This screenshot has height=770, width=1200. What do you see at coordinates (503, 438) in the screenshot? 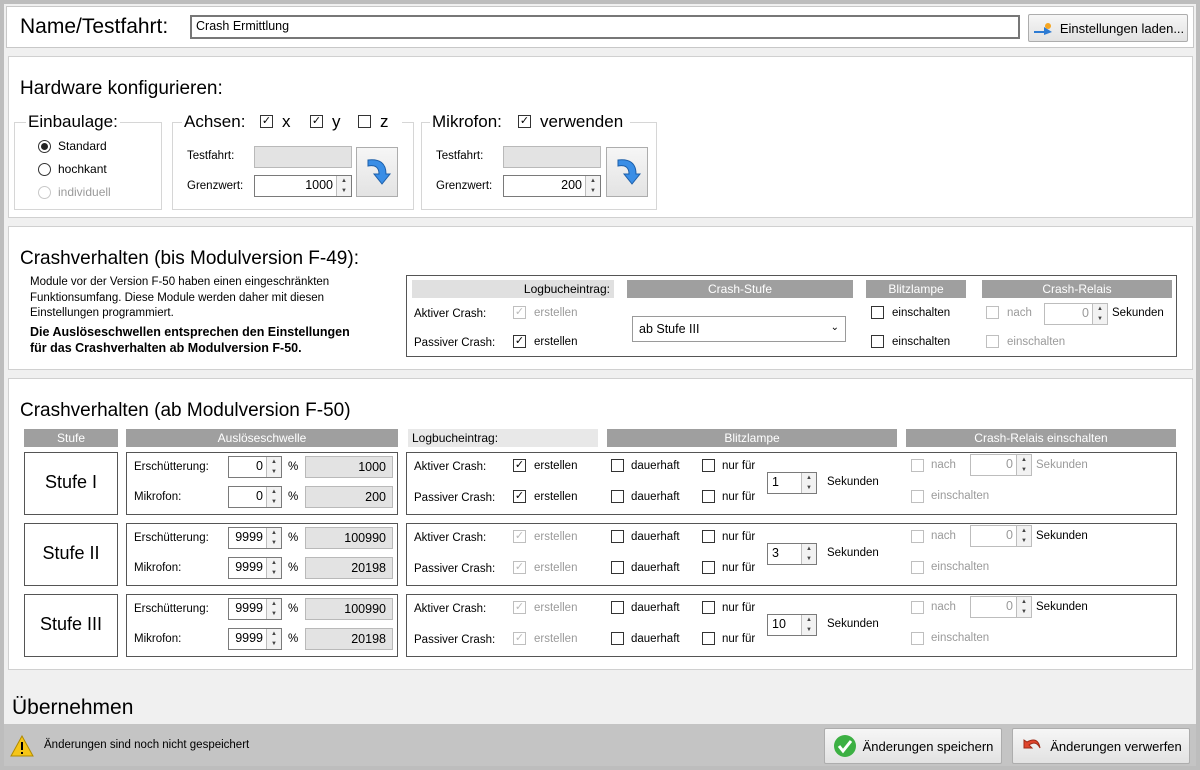
I see `crash-new-header-log: Logbucheintrag:` at bounding box center [503, 438].